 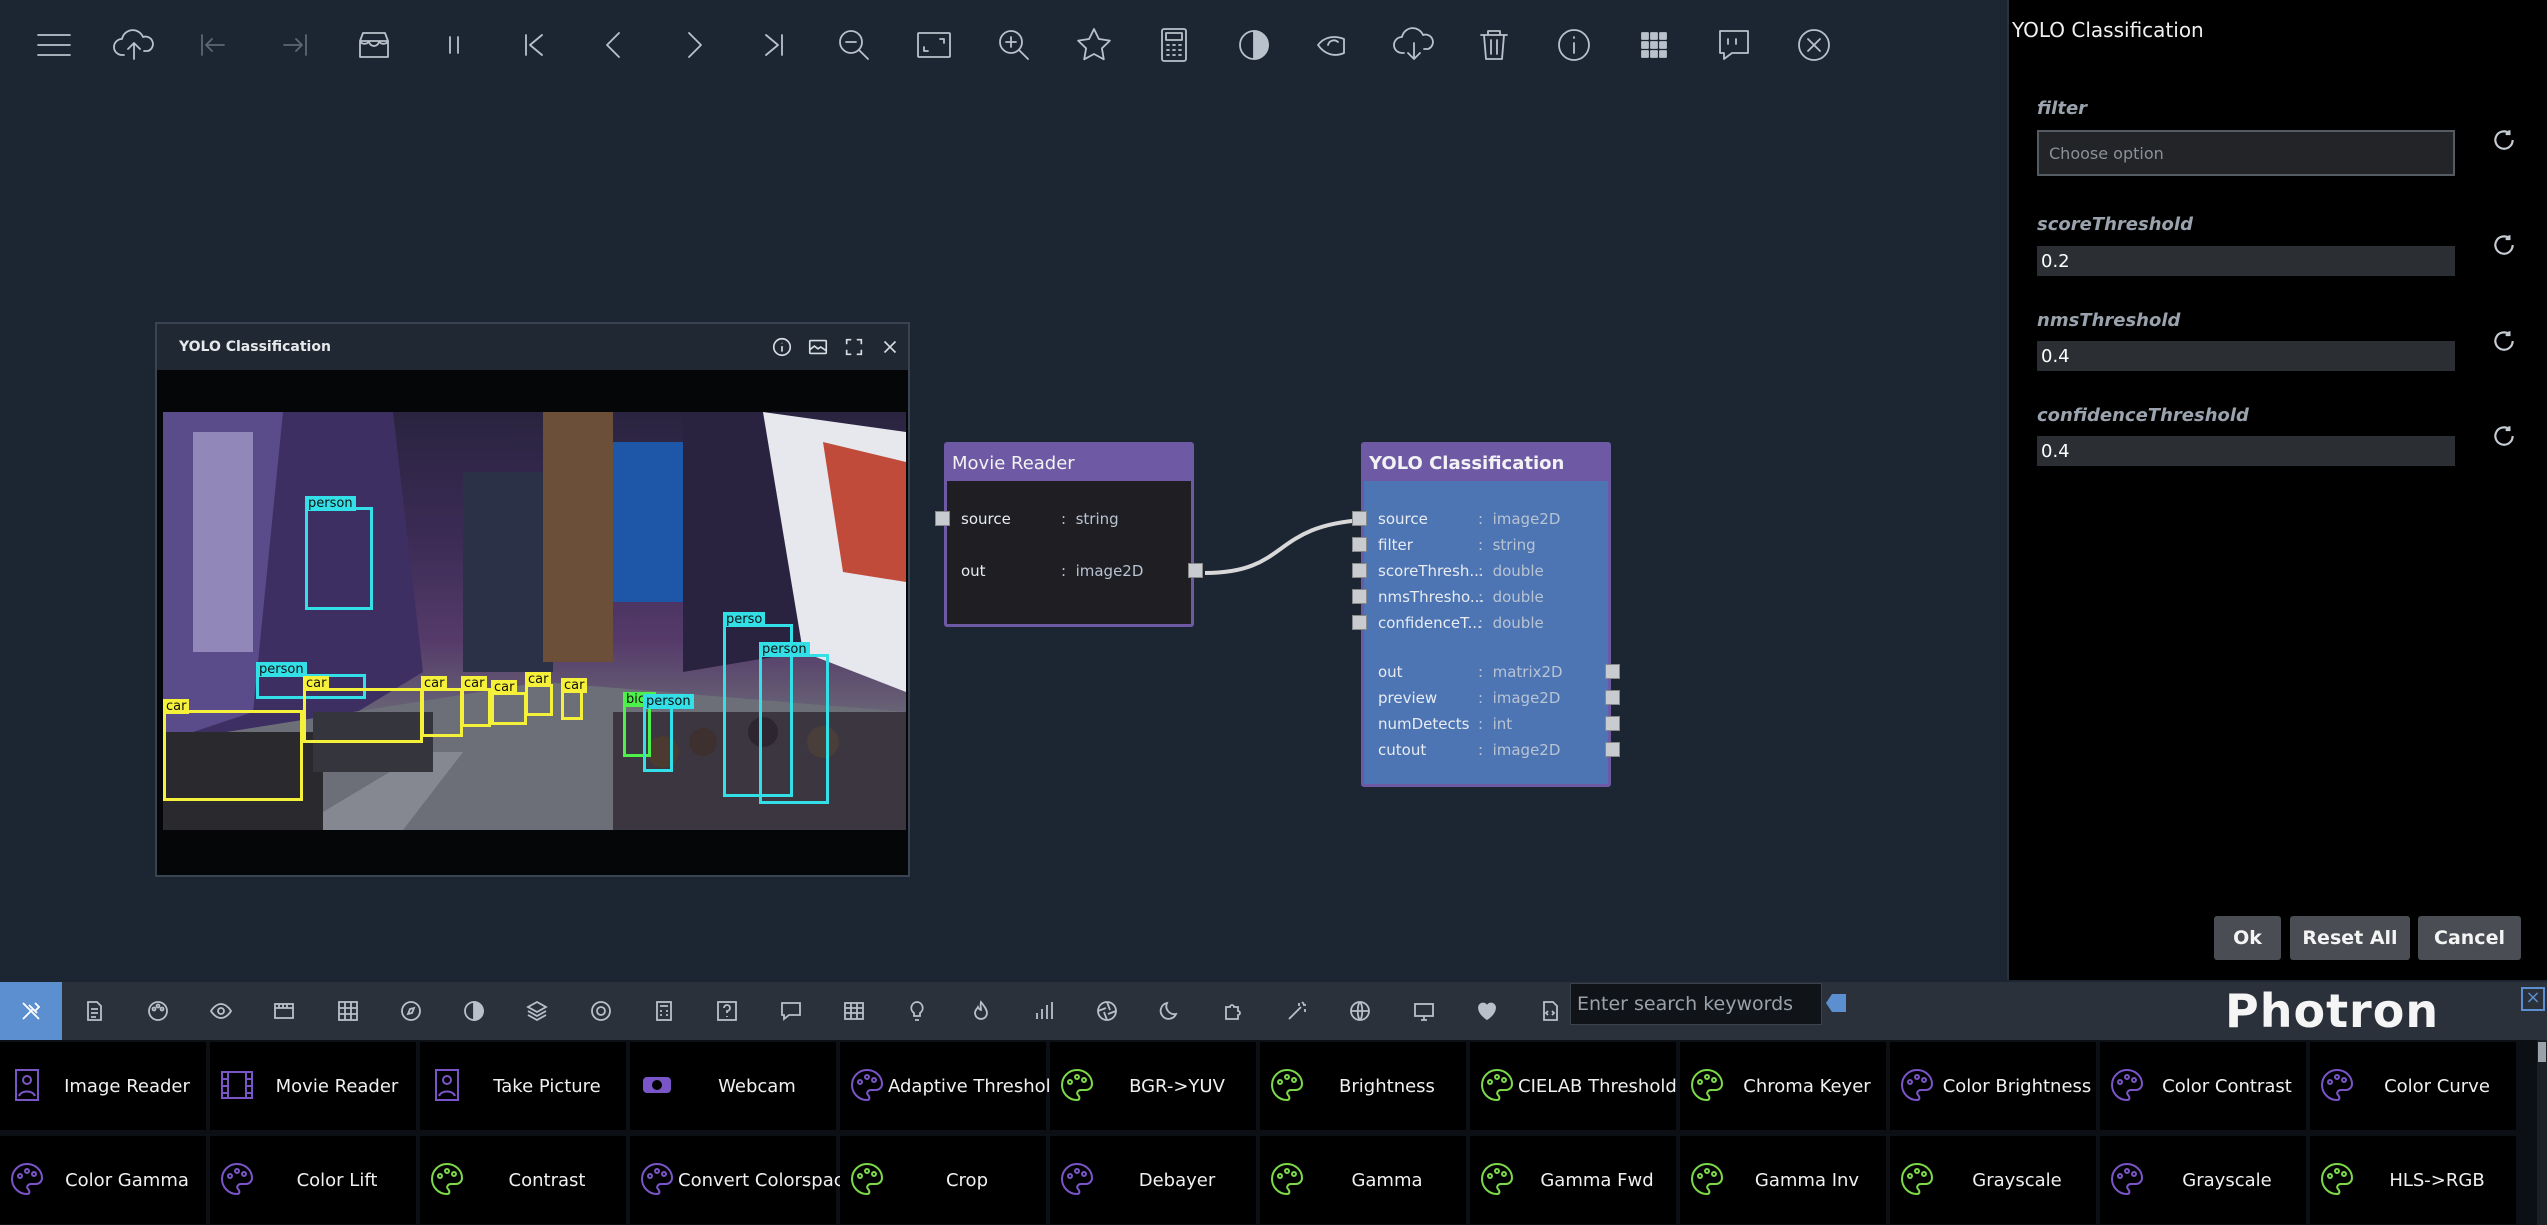 I want to click on reset-nms-icon, so click(x=2504, y=341).